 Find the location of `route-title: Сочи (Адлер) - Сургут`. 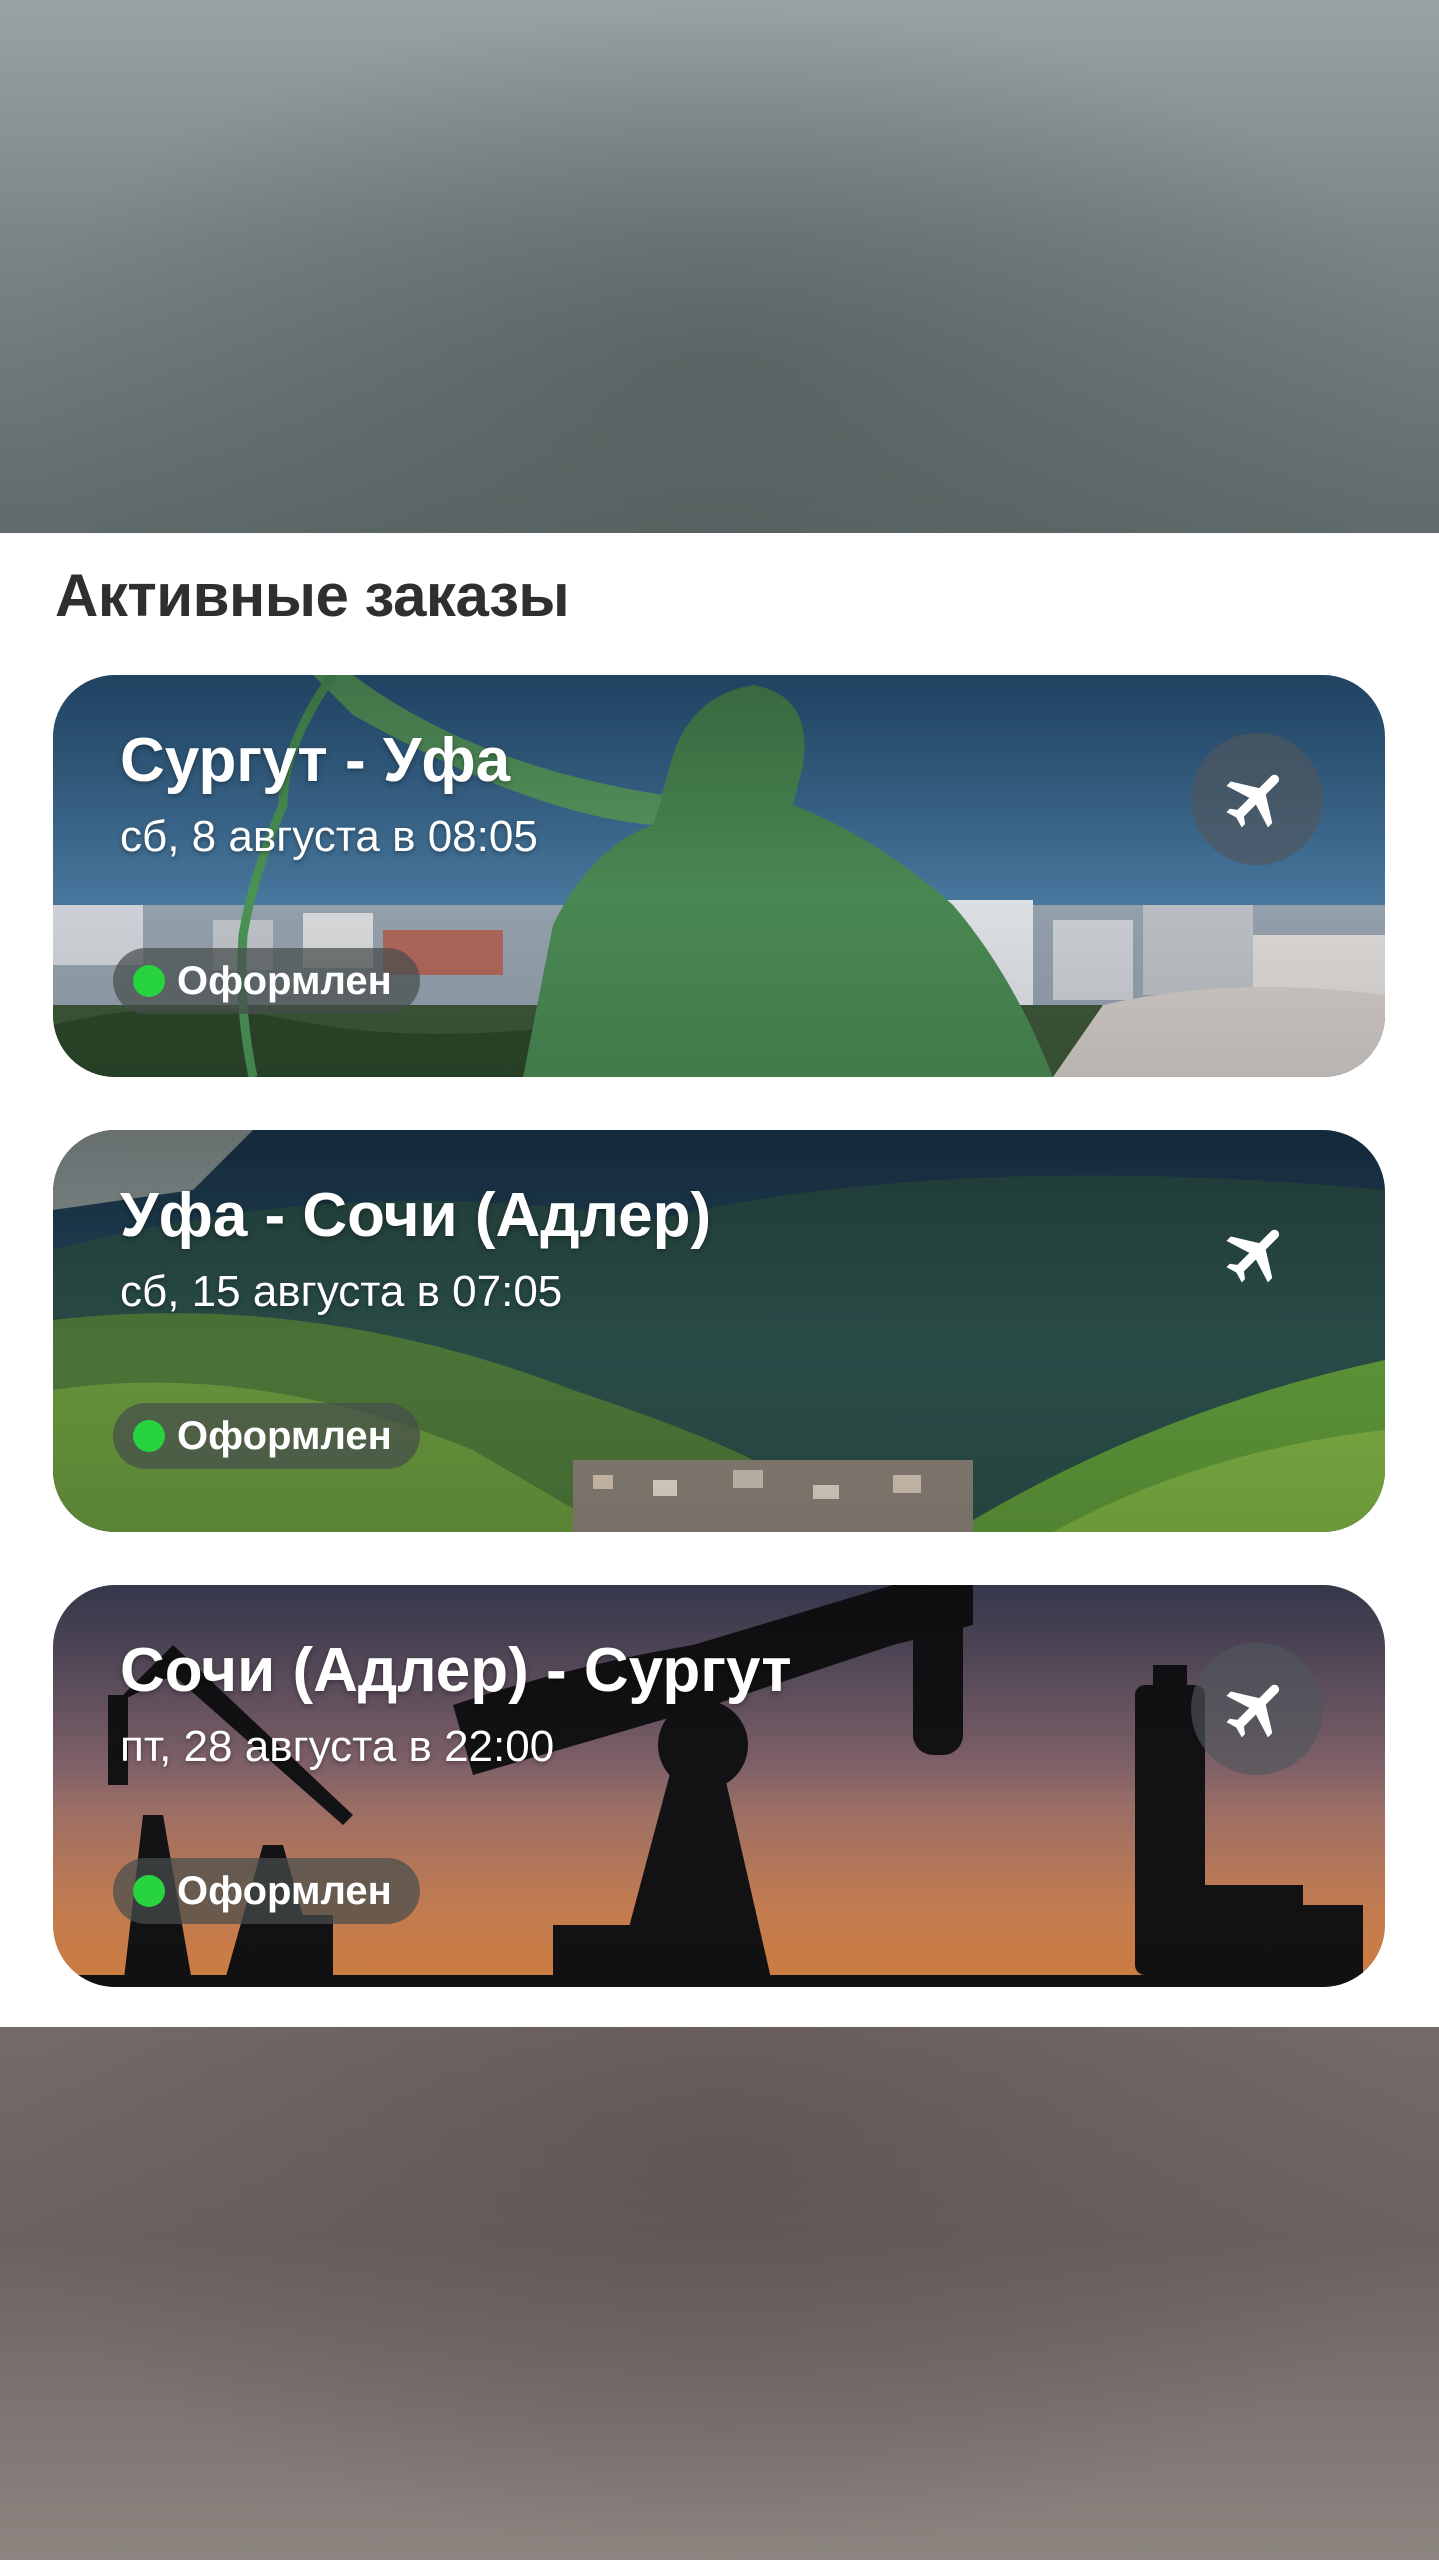

route-title: Сочи (Адлер) - Сургут is located at coordinates (456, 1670).